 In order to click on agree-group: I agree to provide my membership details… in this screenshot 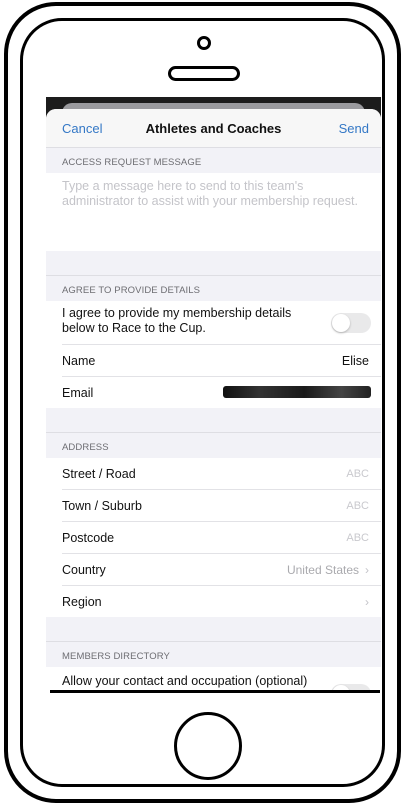, I will do `click(213, 354)`.